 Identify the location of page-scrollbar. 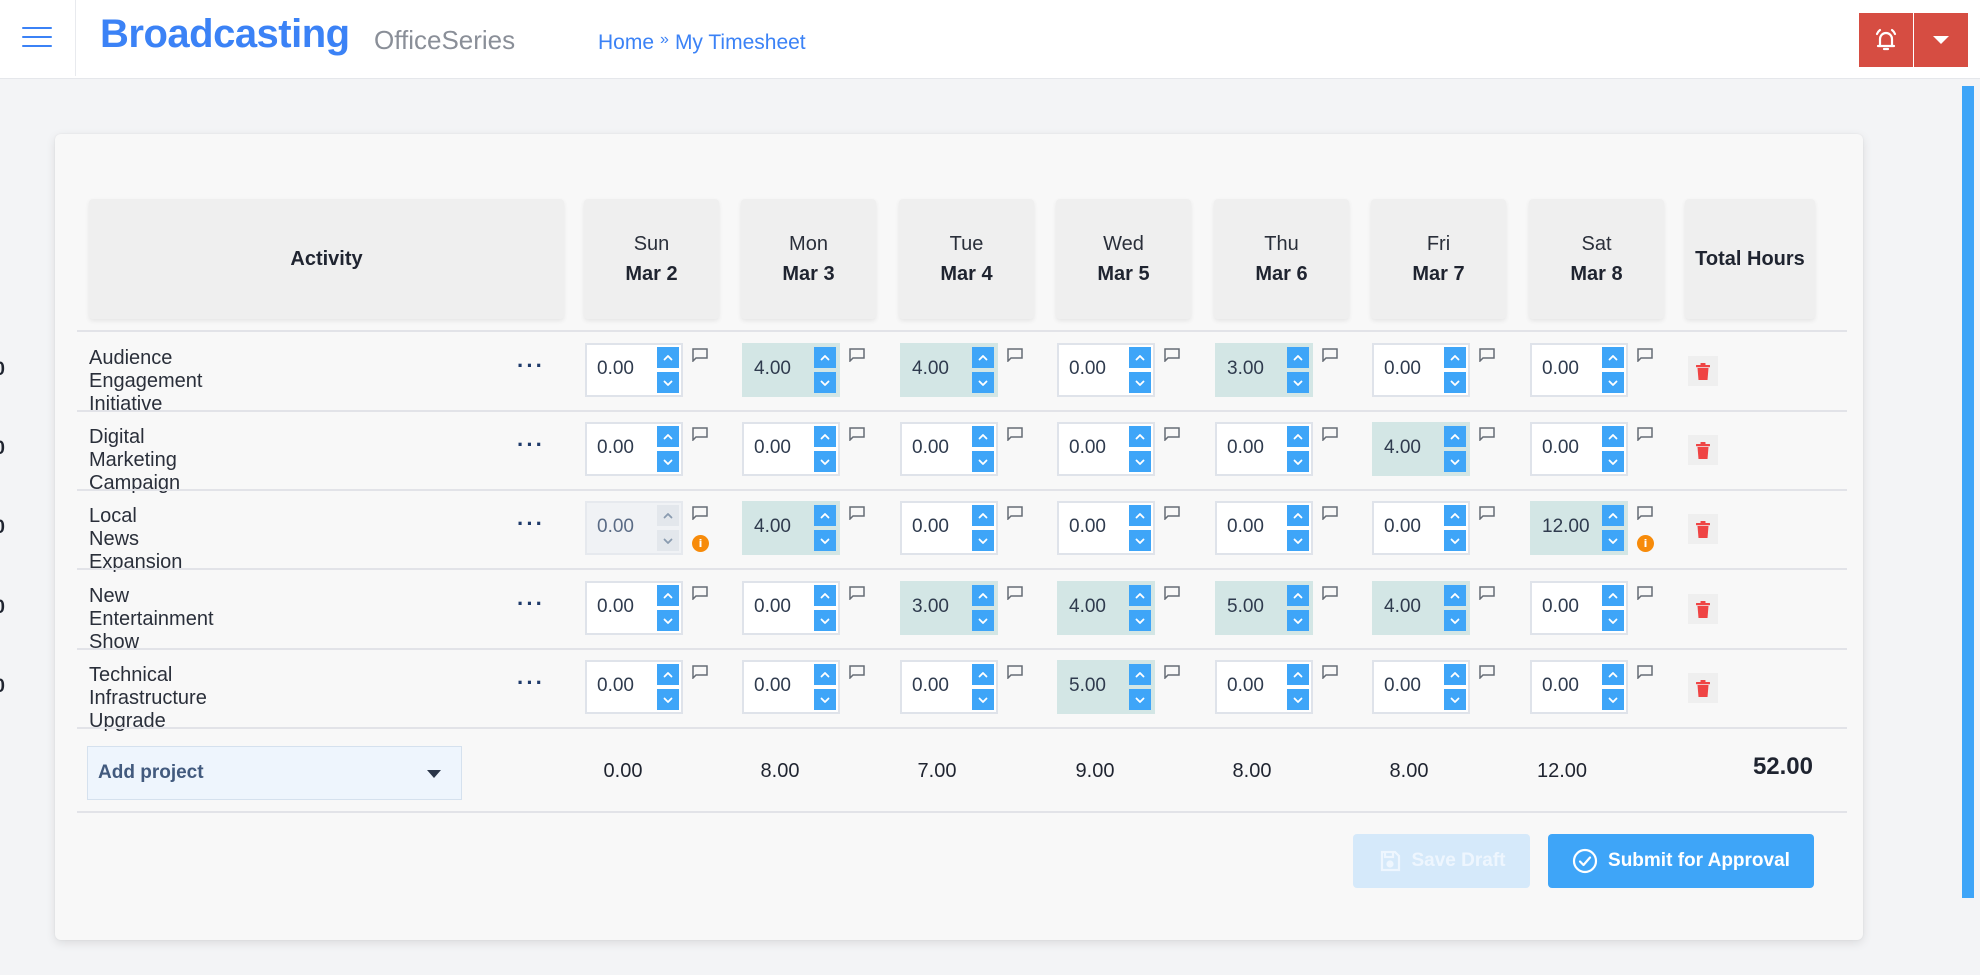
(1968, 492).